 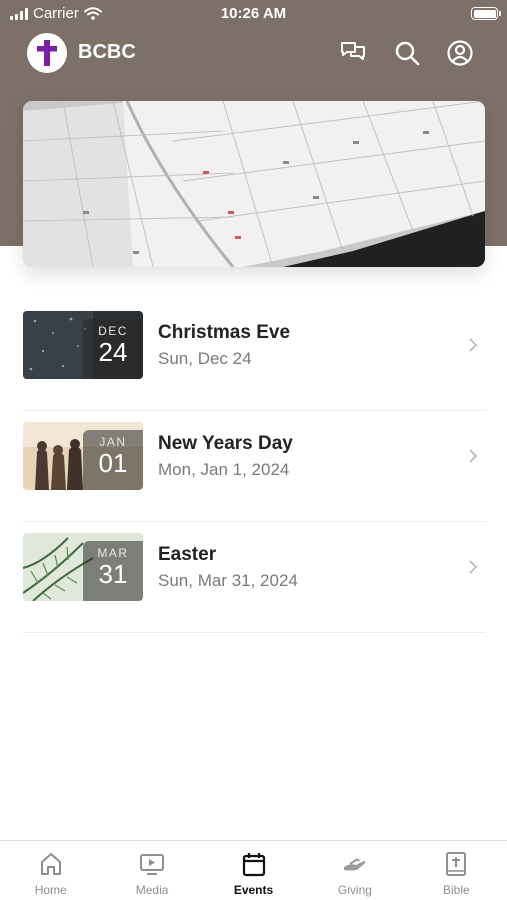 I want to click on home-icon, so click(x=50, y=864).